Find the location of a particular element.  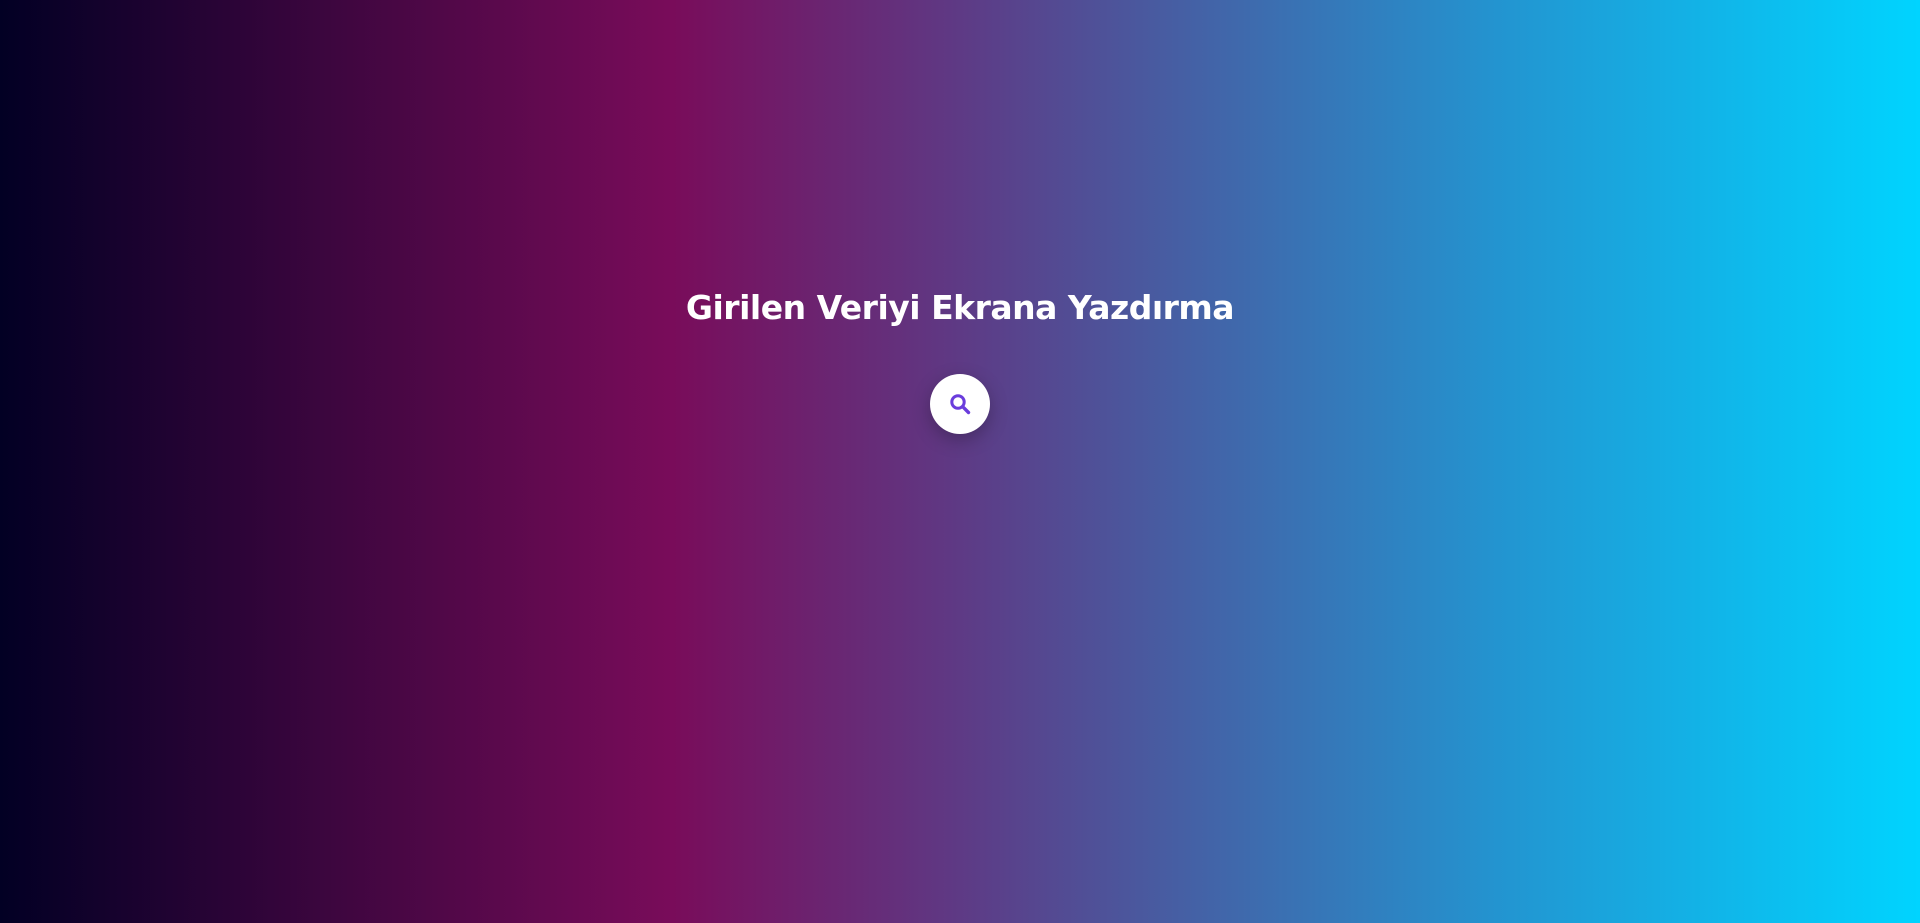

search-icon is located at coordinates (960, 404).